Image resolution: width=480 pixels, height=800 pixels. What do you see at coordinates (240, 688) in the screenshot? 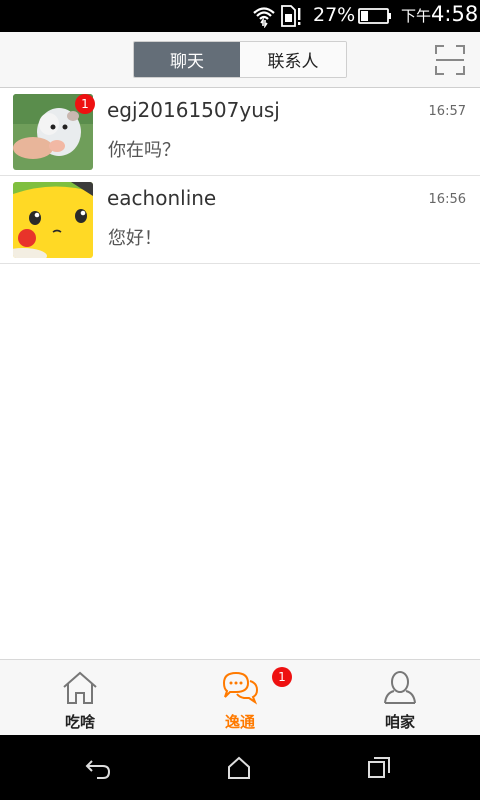
I see `chat-bubbles-icon` at bounding box center [240, 688].